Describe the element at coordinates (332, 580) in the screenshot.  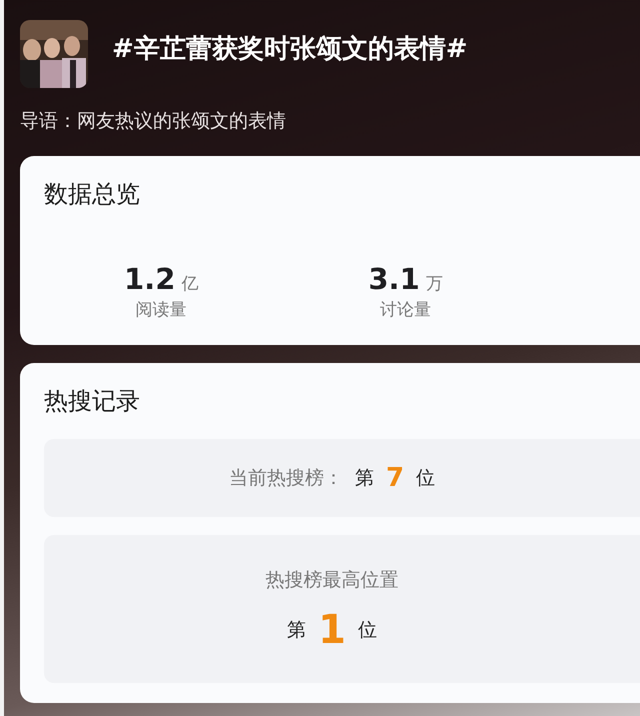
I see `rank-label: 热搜榜最高位置` at that location.